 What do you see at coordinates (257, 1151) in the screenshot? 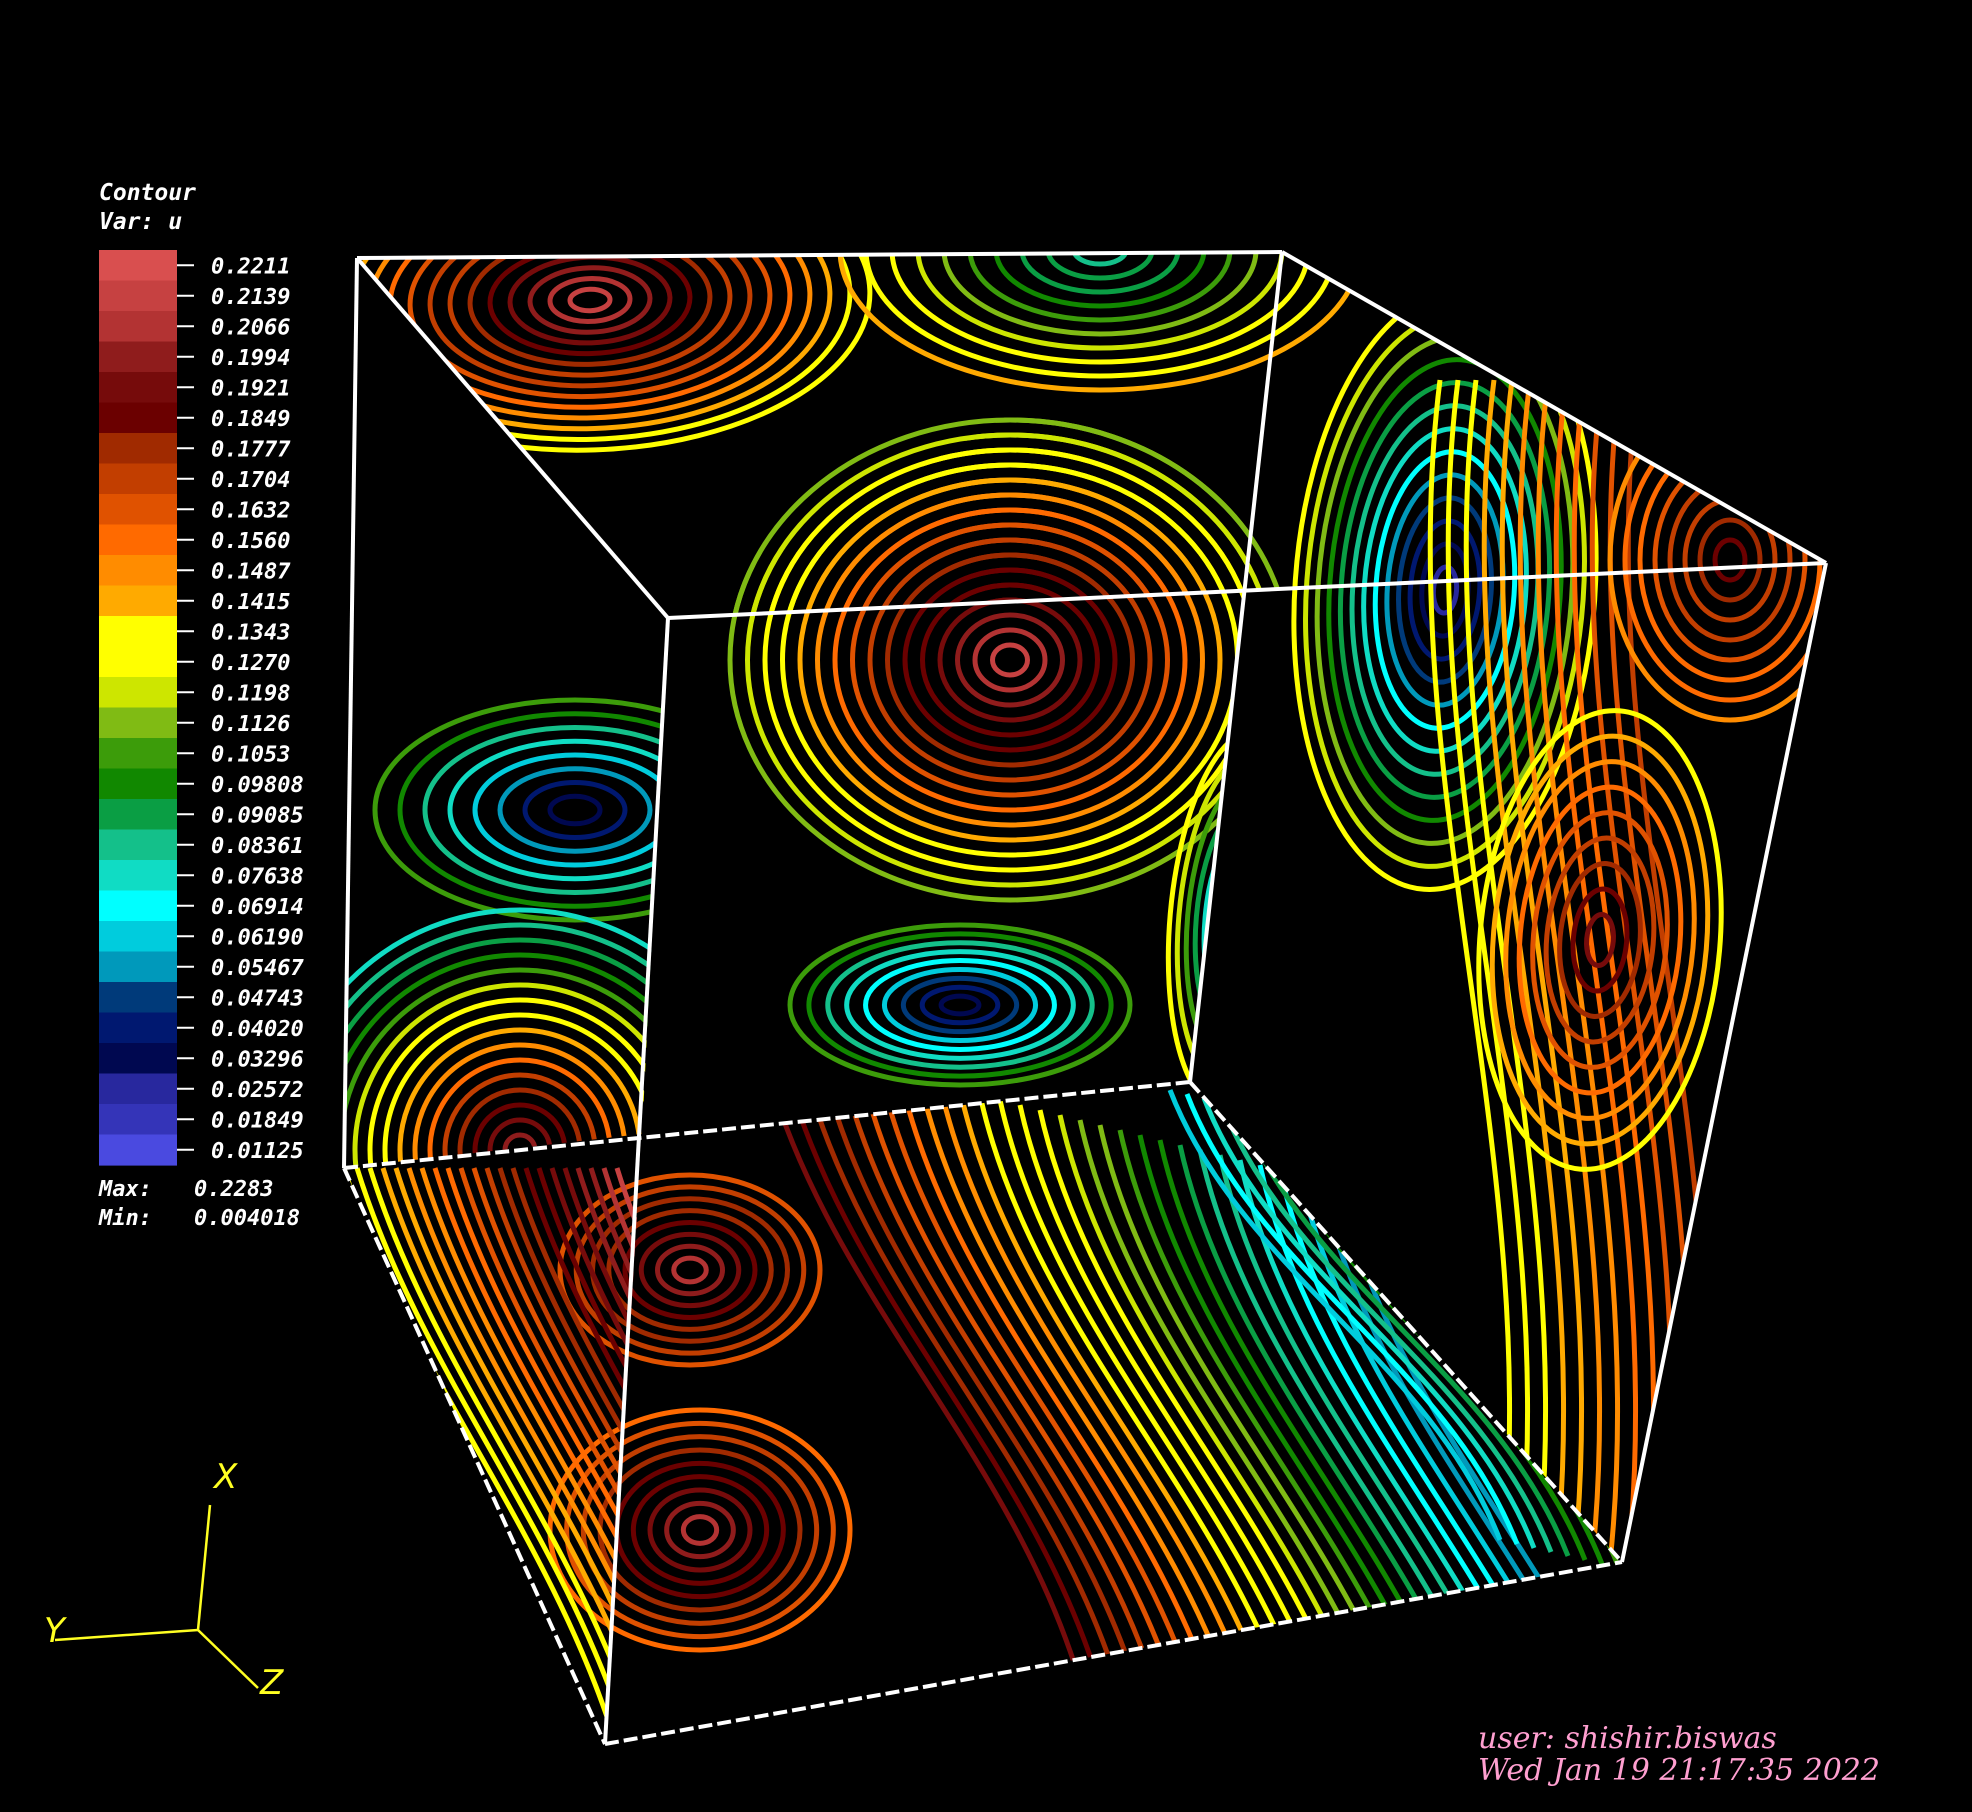
I see `legend-tick-label: 0.01125` at bounding box center [257, 1151].